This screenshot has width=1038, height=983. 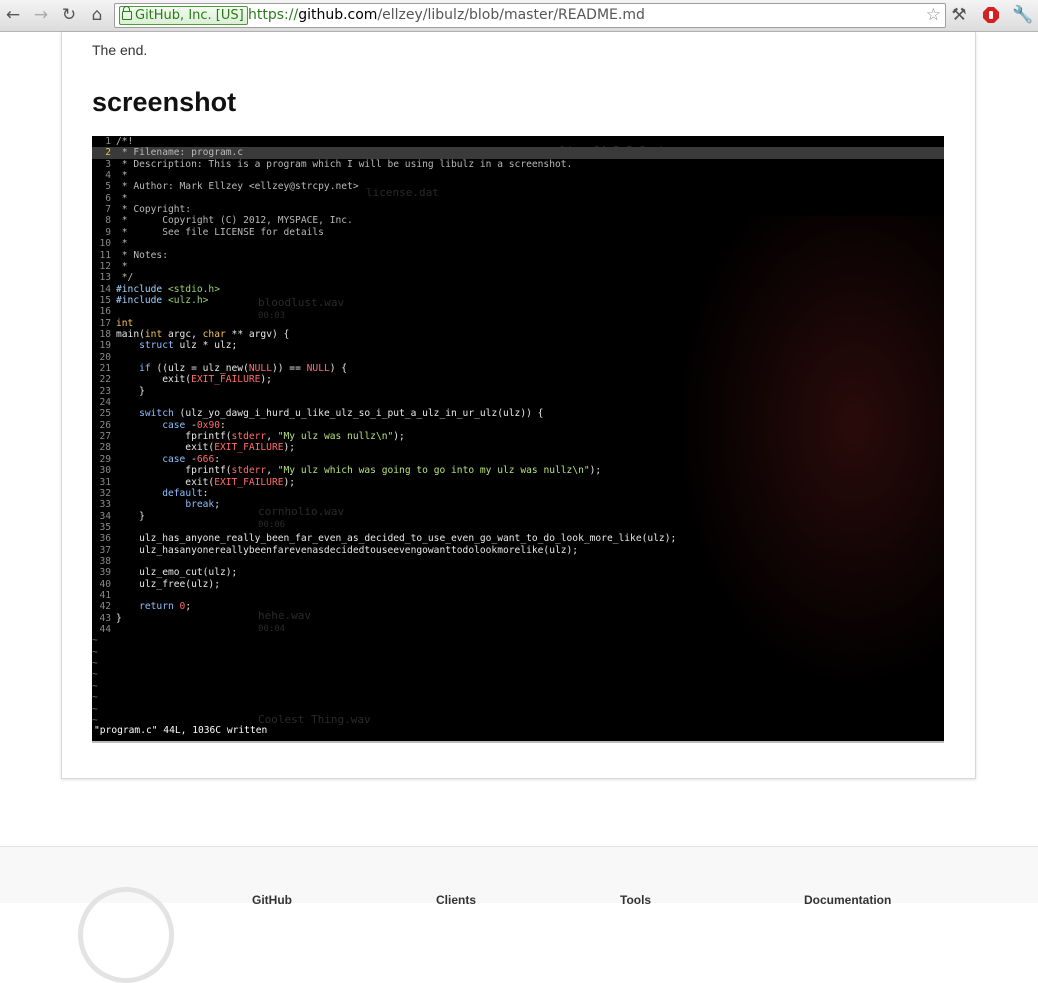 What do you see at coordinates (109, 243) in the screenshot?
I see `code-line: 10 *` at bounding box center [109, 243].